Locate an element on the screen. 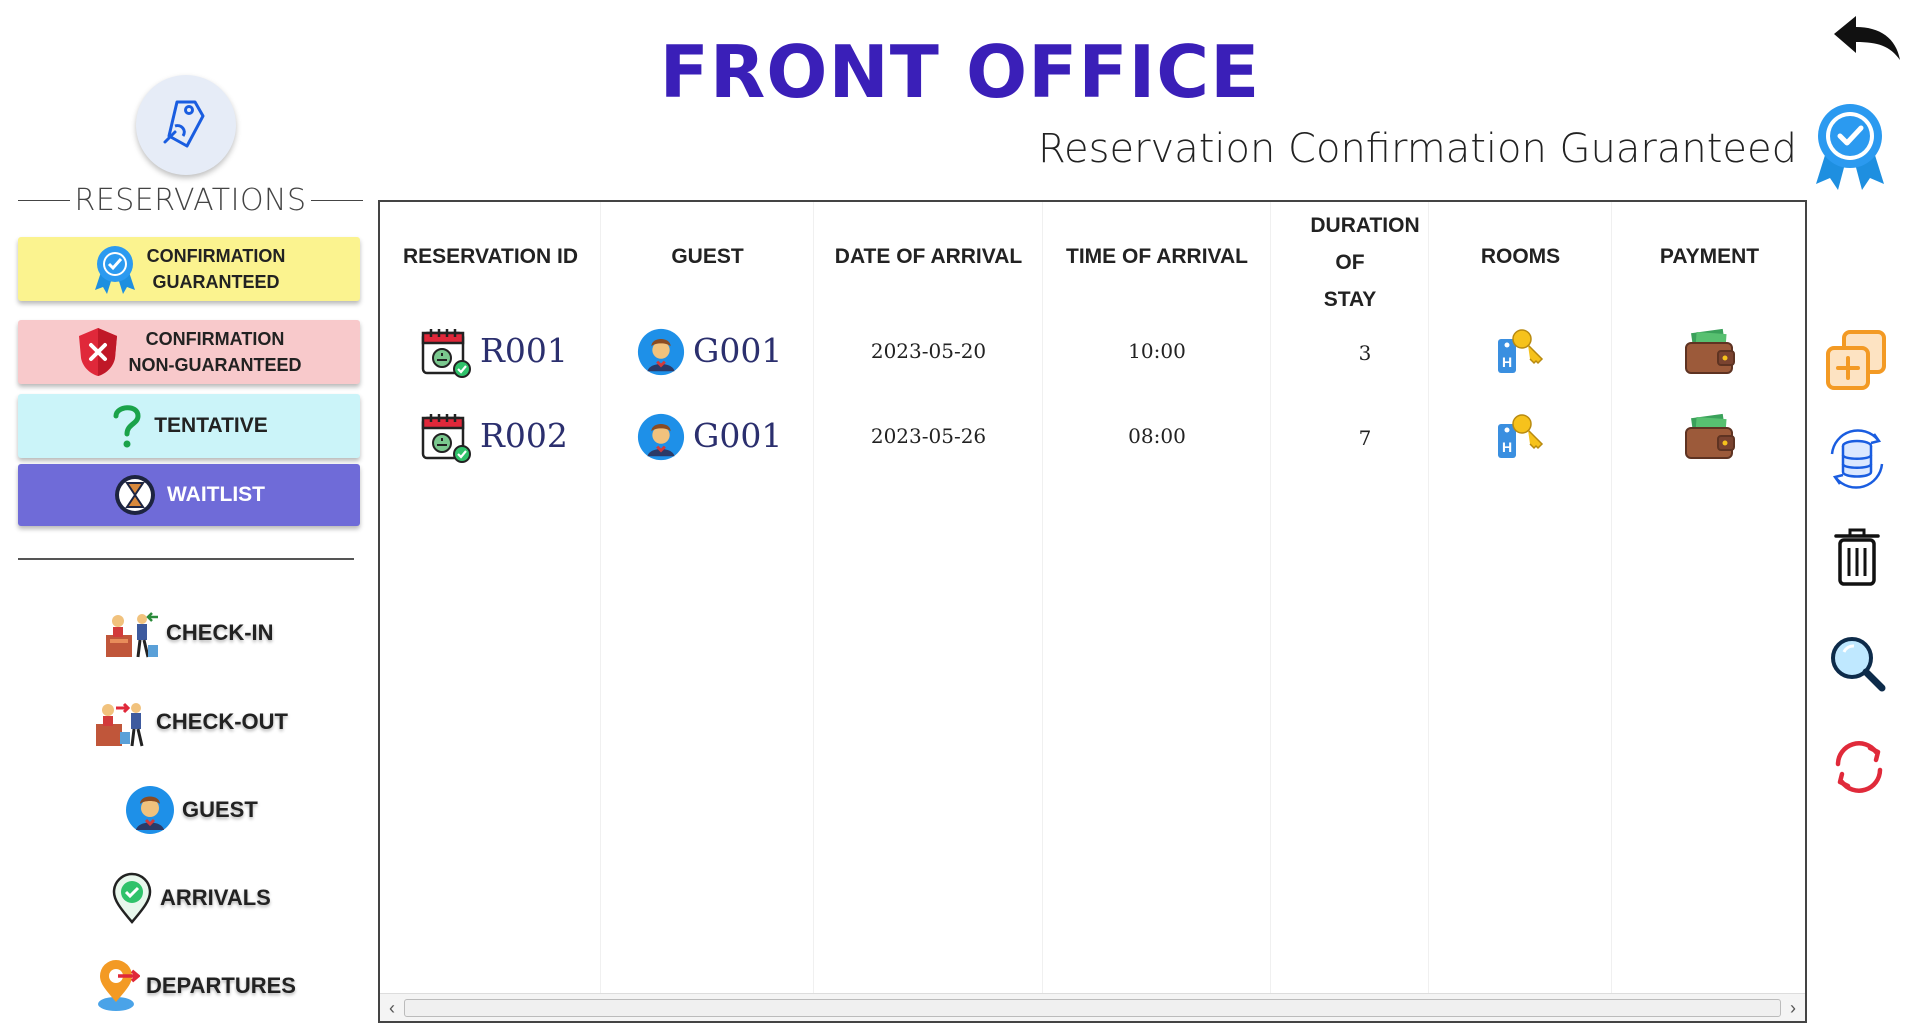 The height and width of the screenshot is (1035, 1917). tag-hand-icon is located at coordinates (184, 124).